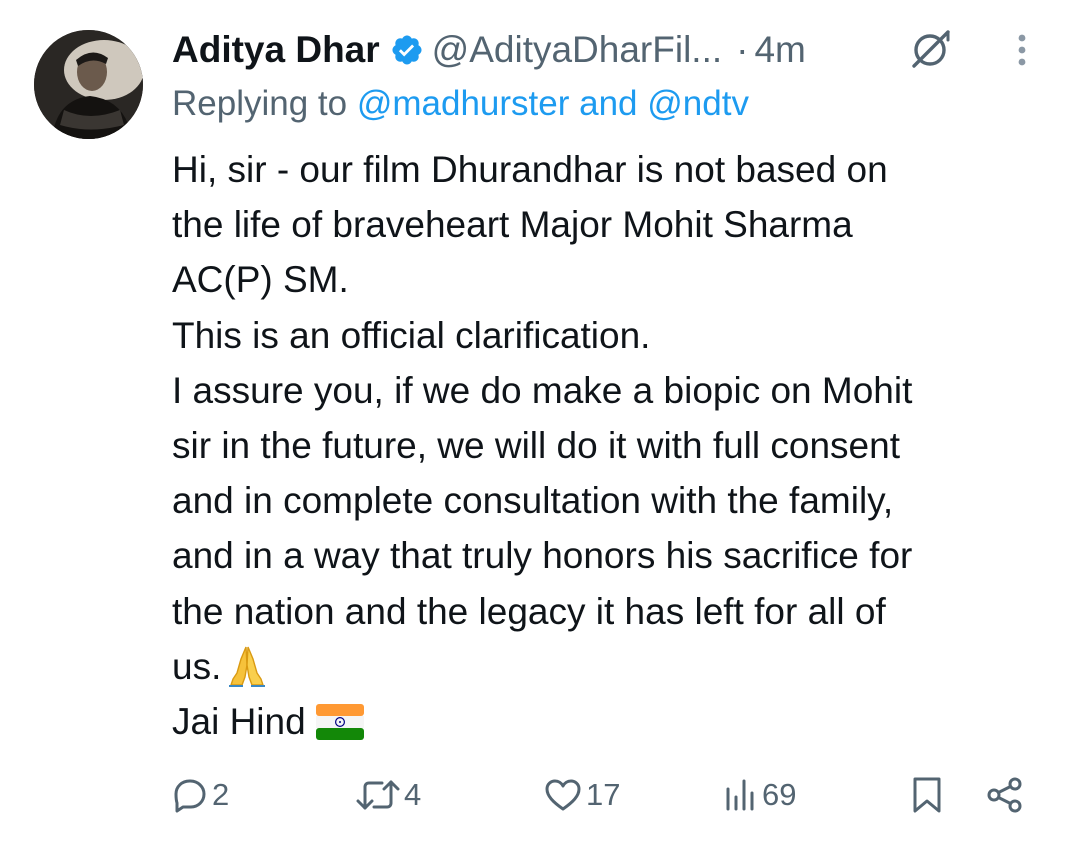  What do you see at coordinates (197, 666) in the screenshot?
I see `tweet-line: us.` at bounding box center [197, 666].